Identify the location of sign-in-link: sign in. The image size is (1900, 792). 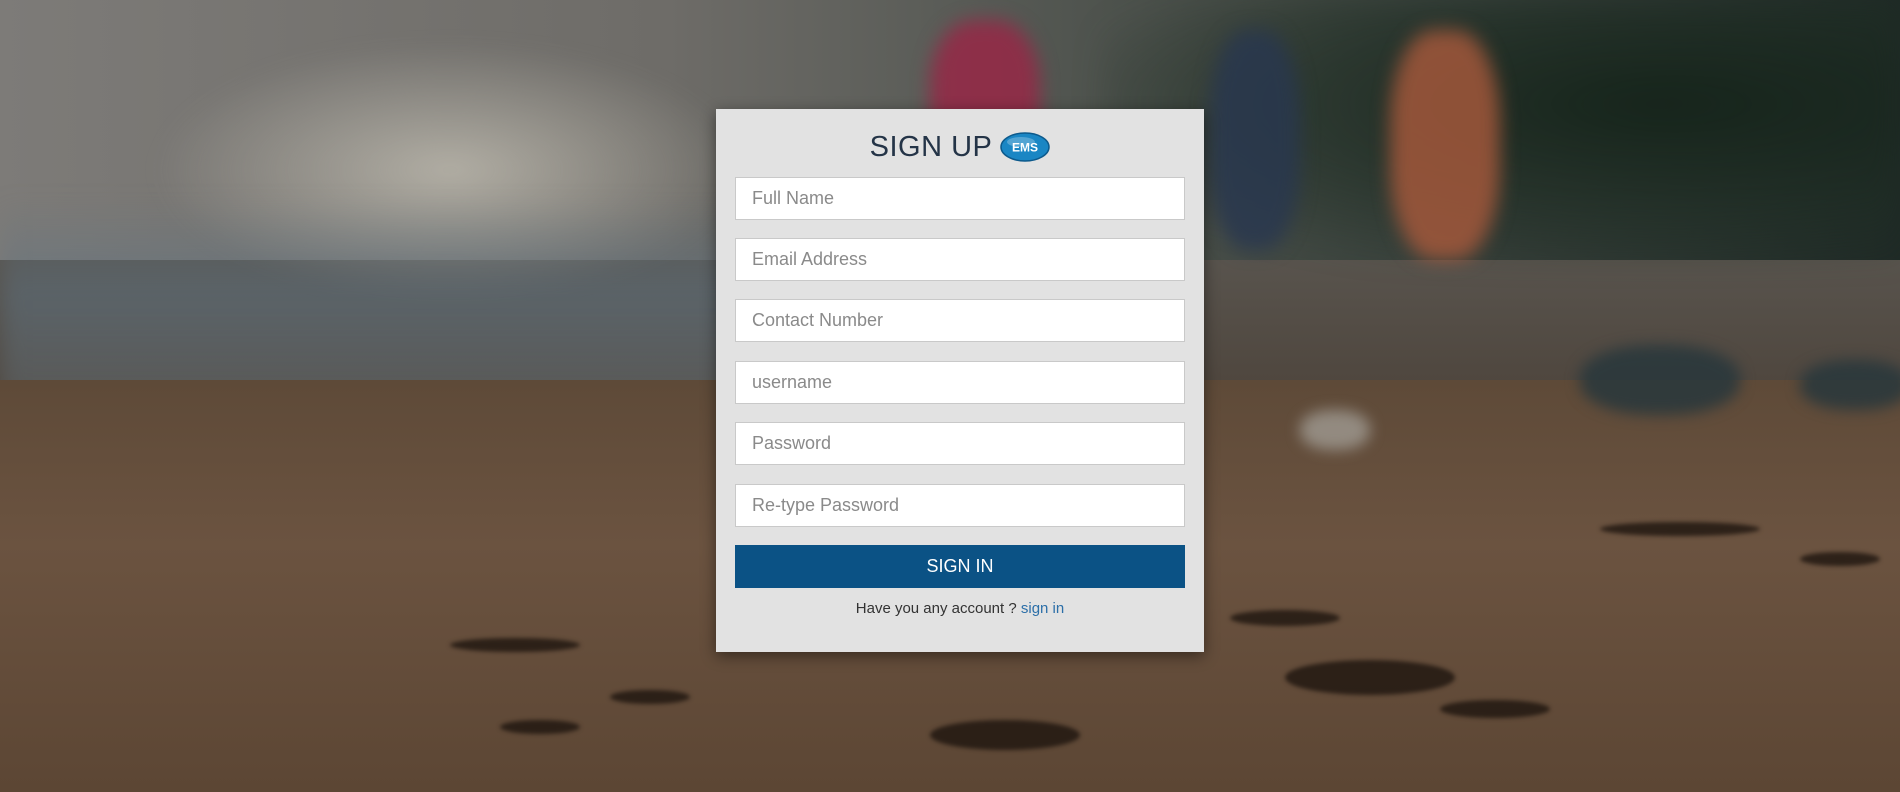
(1042, 608).